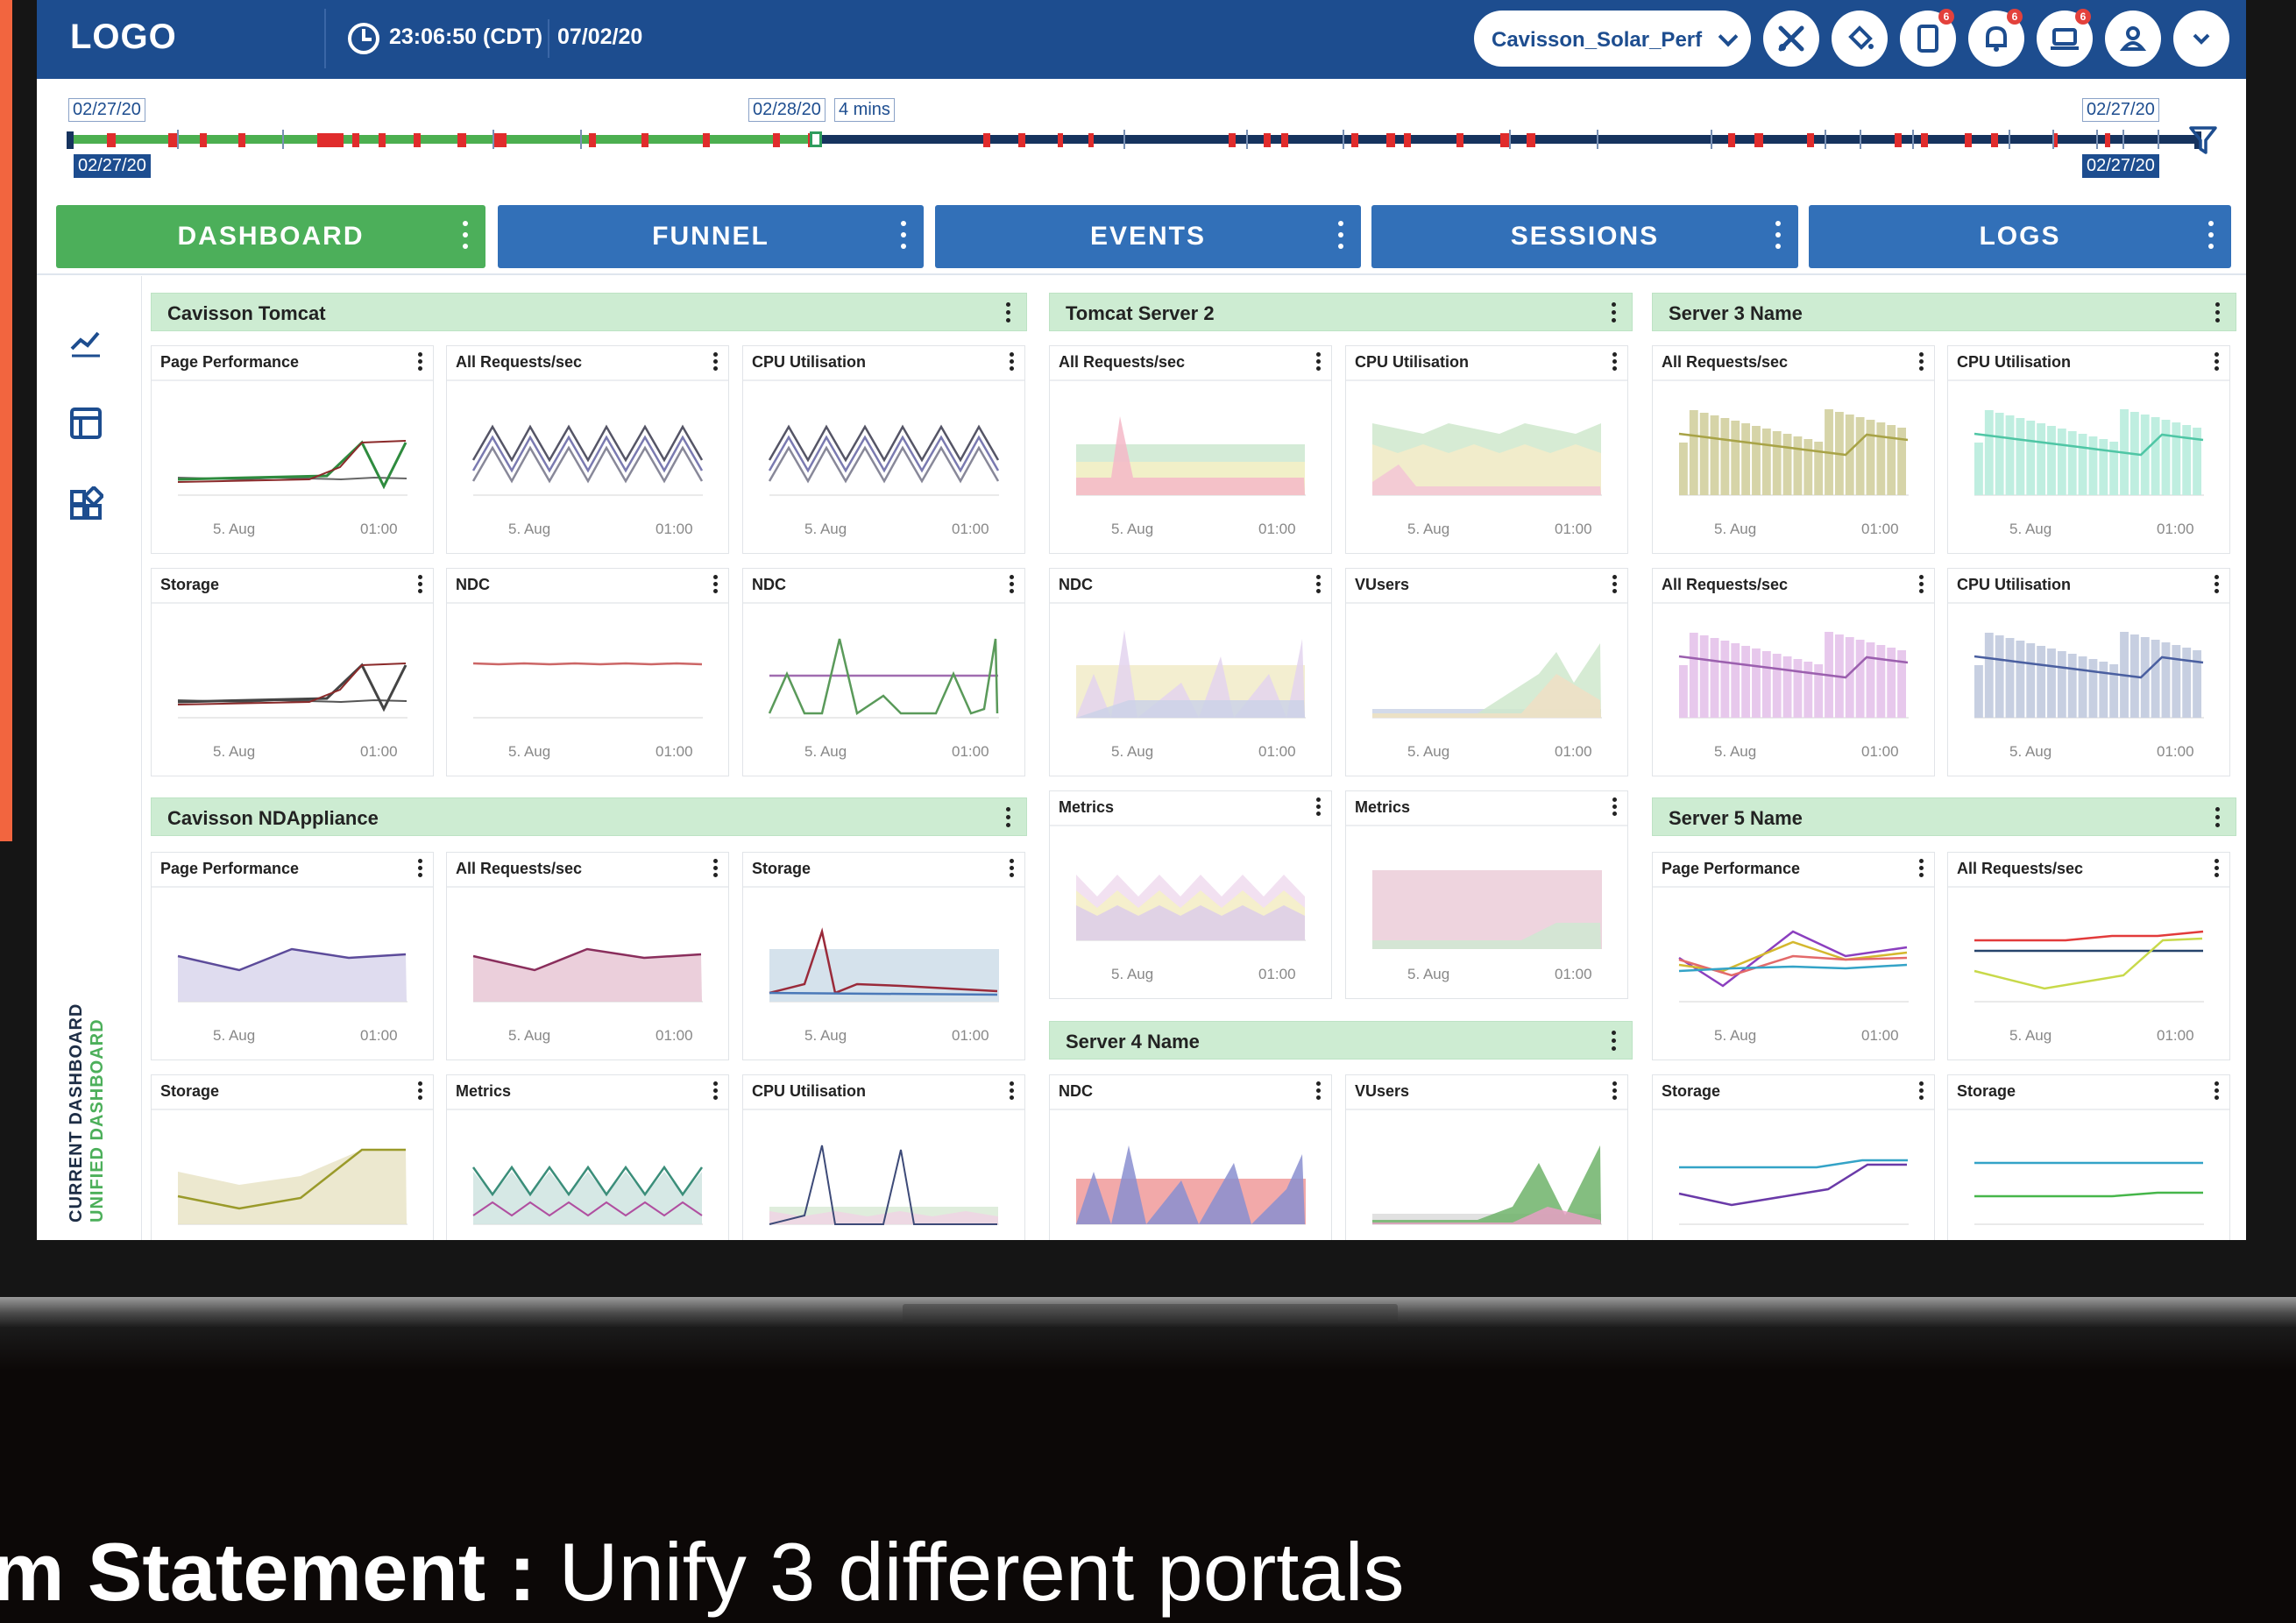 This screenshot has height=1623, width=2296. Describe the element at coordinates (2020, 236) in the screenshot. I see `tab-logs: LOGS` at that location.